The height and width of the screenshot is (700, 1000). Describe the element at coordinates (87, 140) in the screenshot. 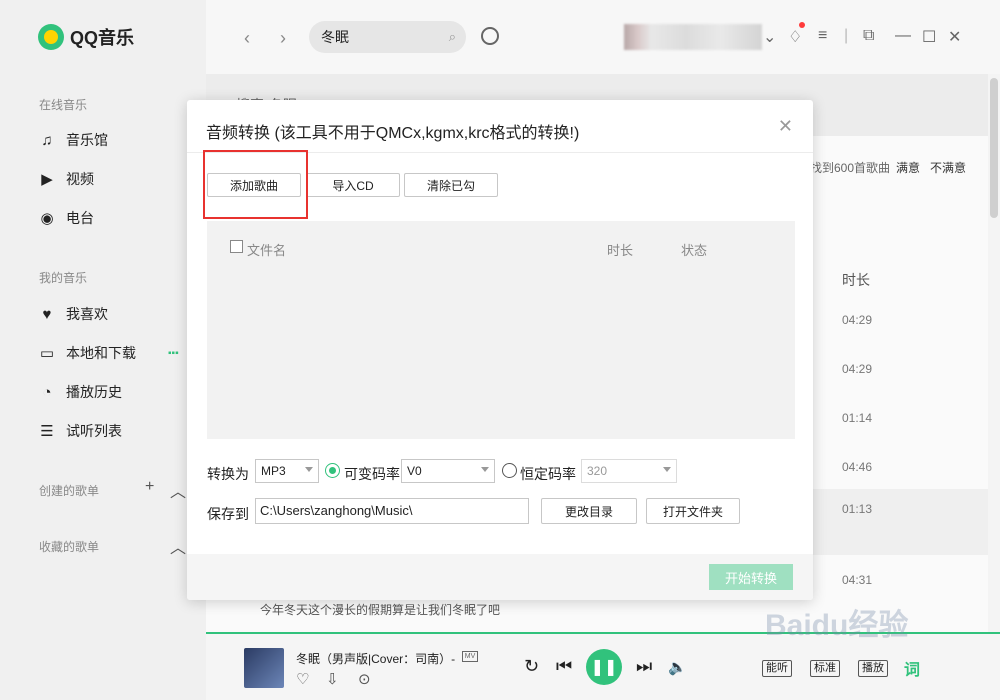

I see `sidebar-item-label: 音乐馆` at that location.